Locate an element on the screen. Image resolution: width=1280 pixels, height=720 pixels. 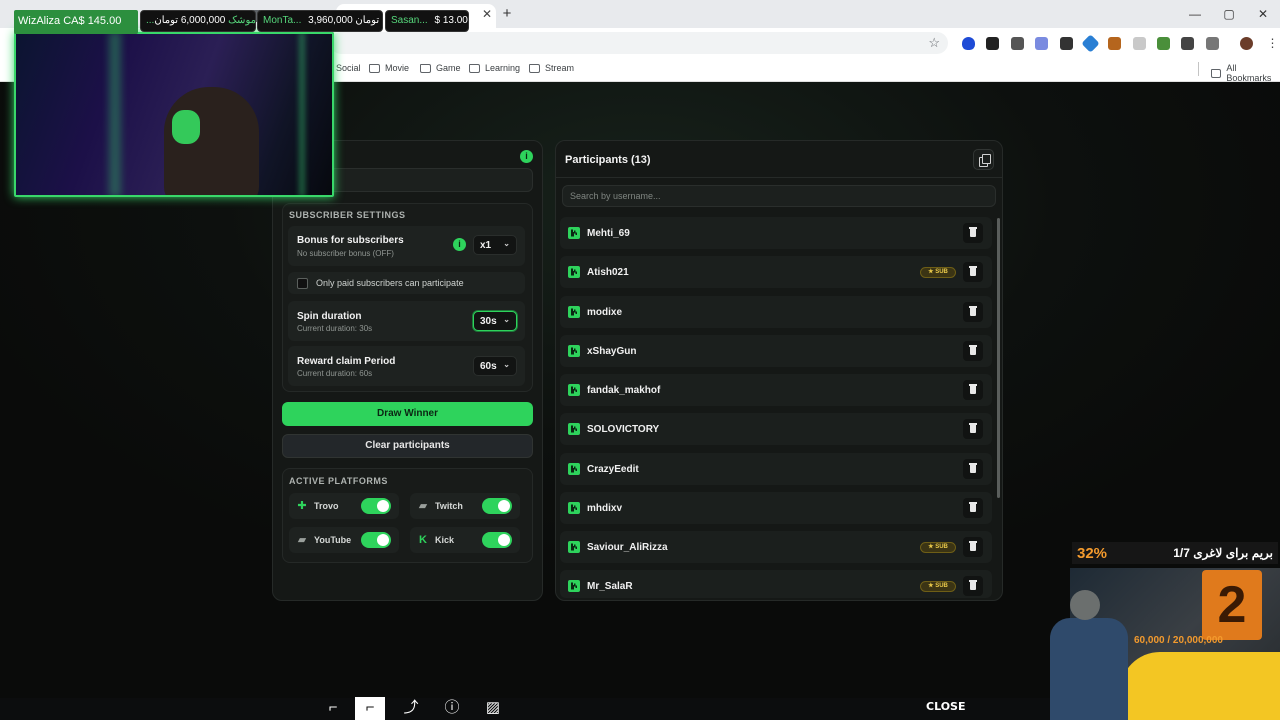
soldier-body is located at coordinates (1089, 669).